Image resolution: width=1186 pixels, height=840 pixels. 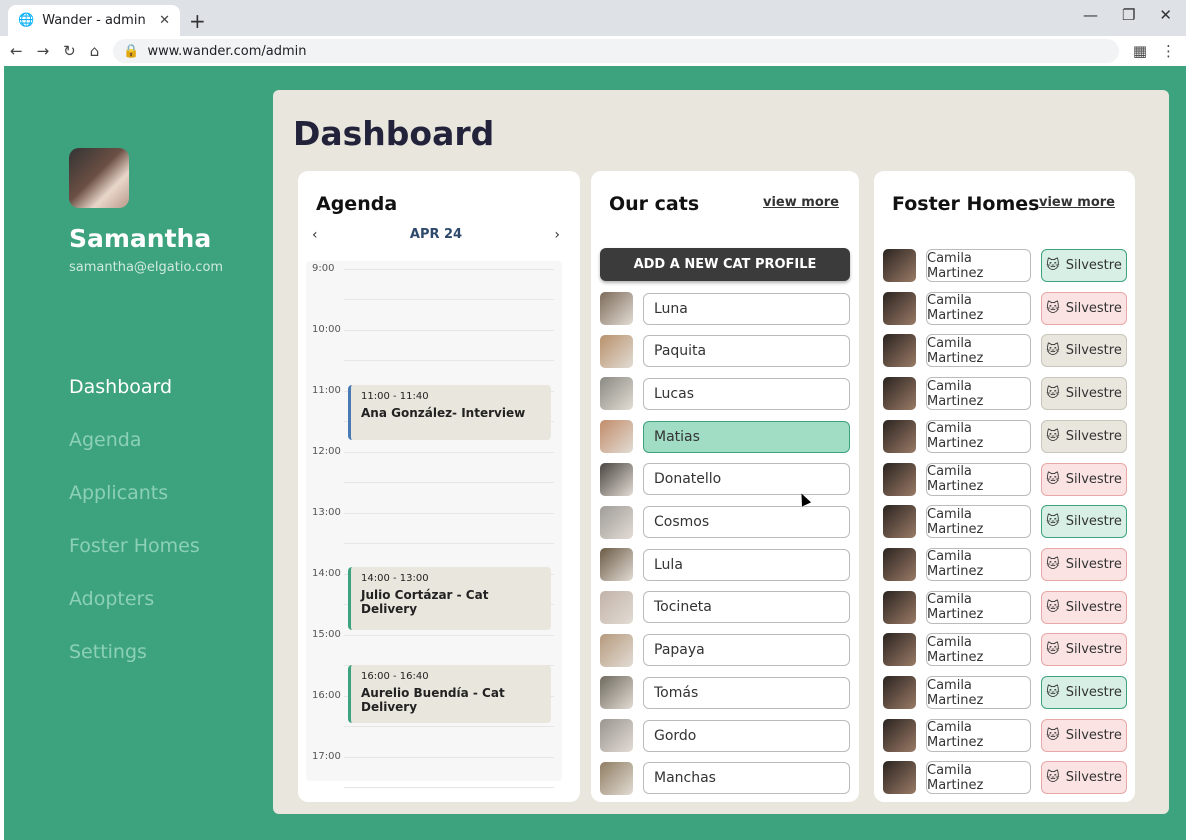 What do you see at coordinates (134, 440) in the screenshot?
I see `nav-item-agenda: Agenda` at bounding box center [134, 440].